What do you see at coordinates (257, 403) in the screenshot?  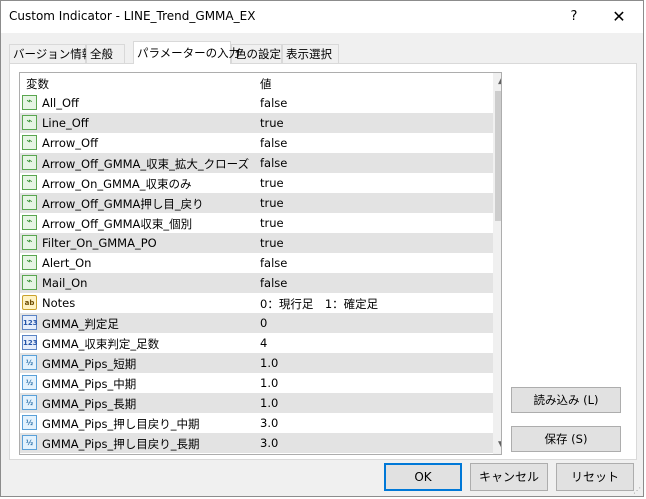 I see `parameter-row: ½ GMMA_Pips_長期 1.0` at bounding box center [257, 403].